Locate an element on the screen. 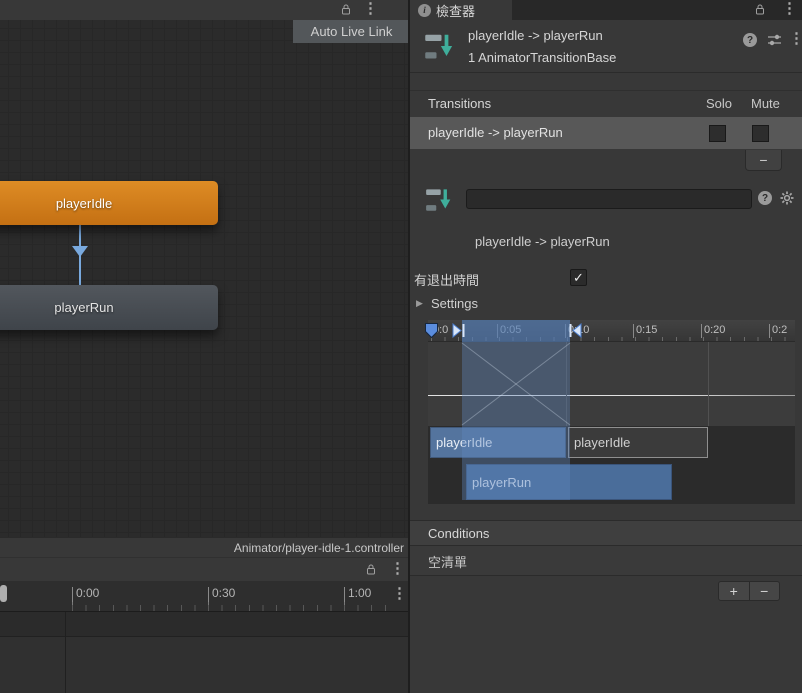  transitions-label: Transitions is located at coordinates (460, 103).